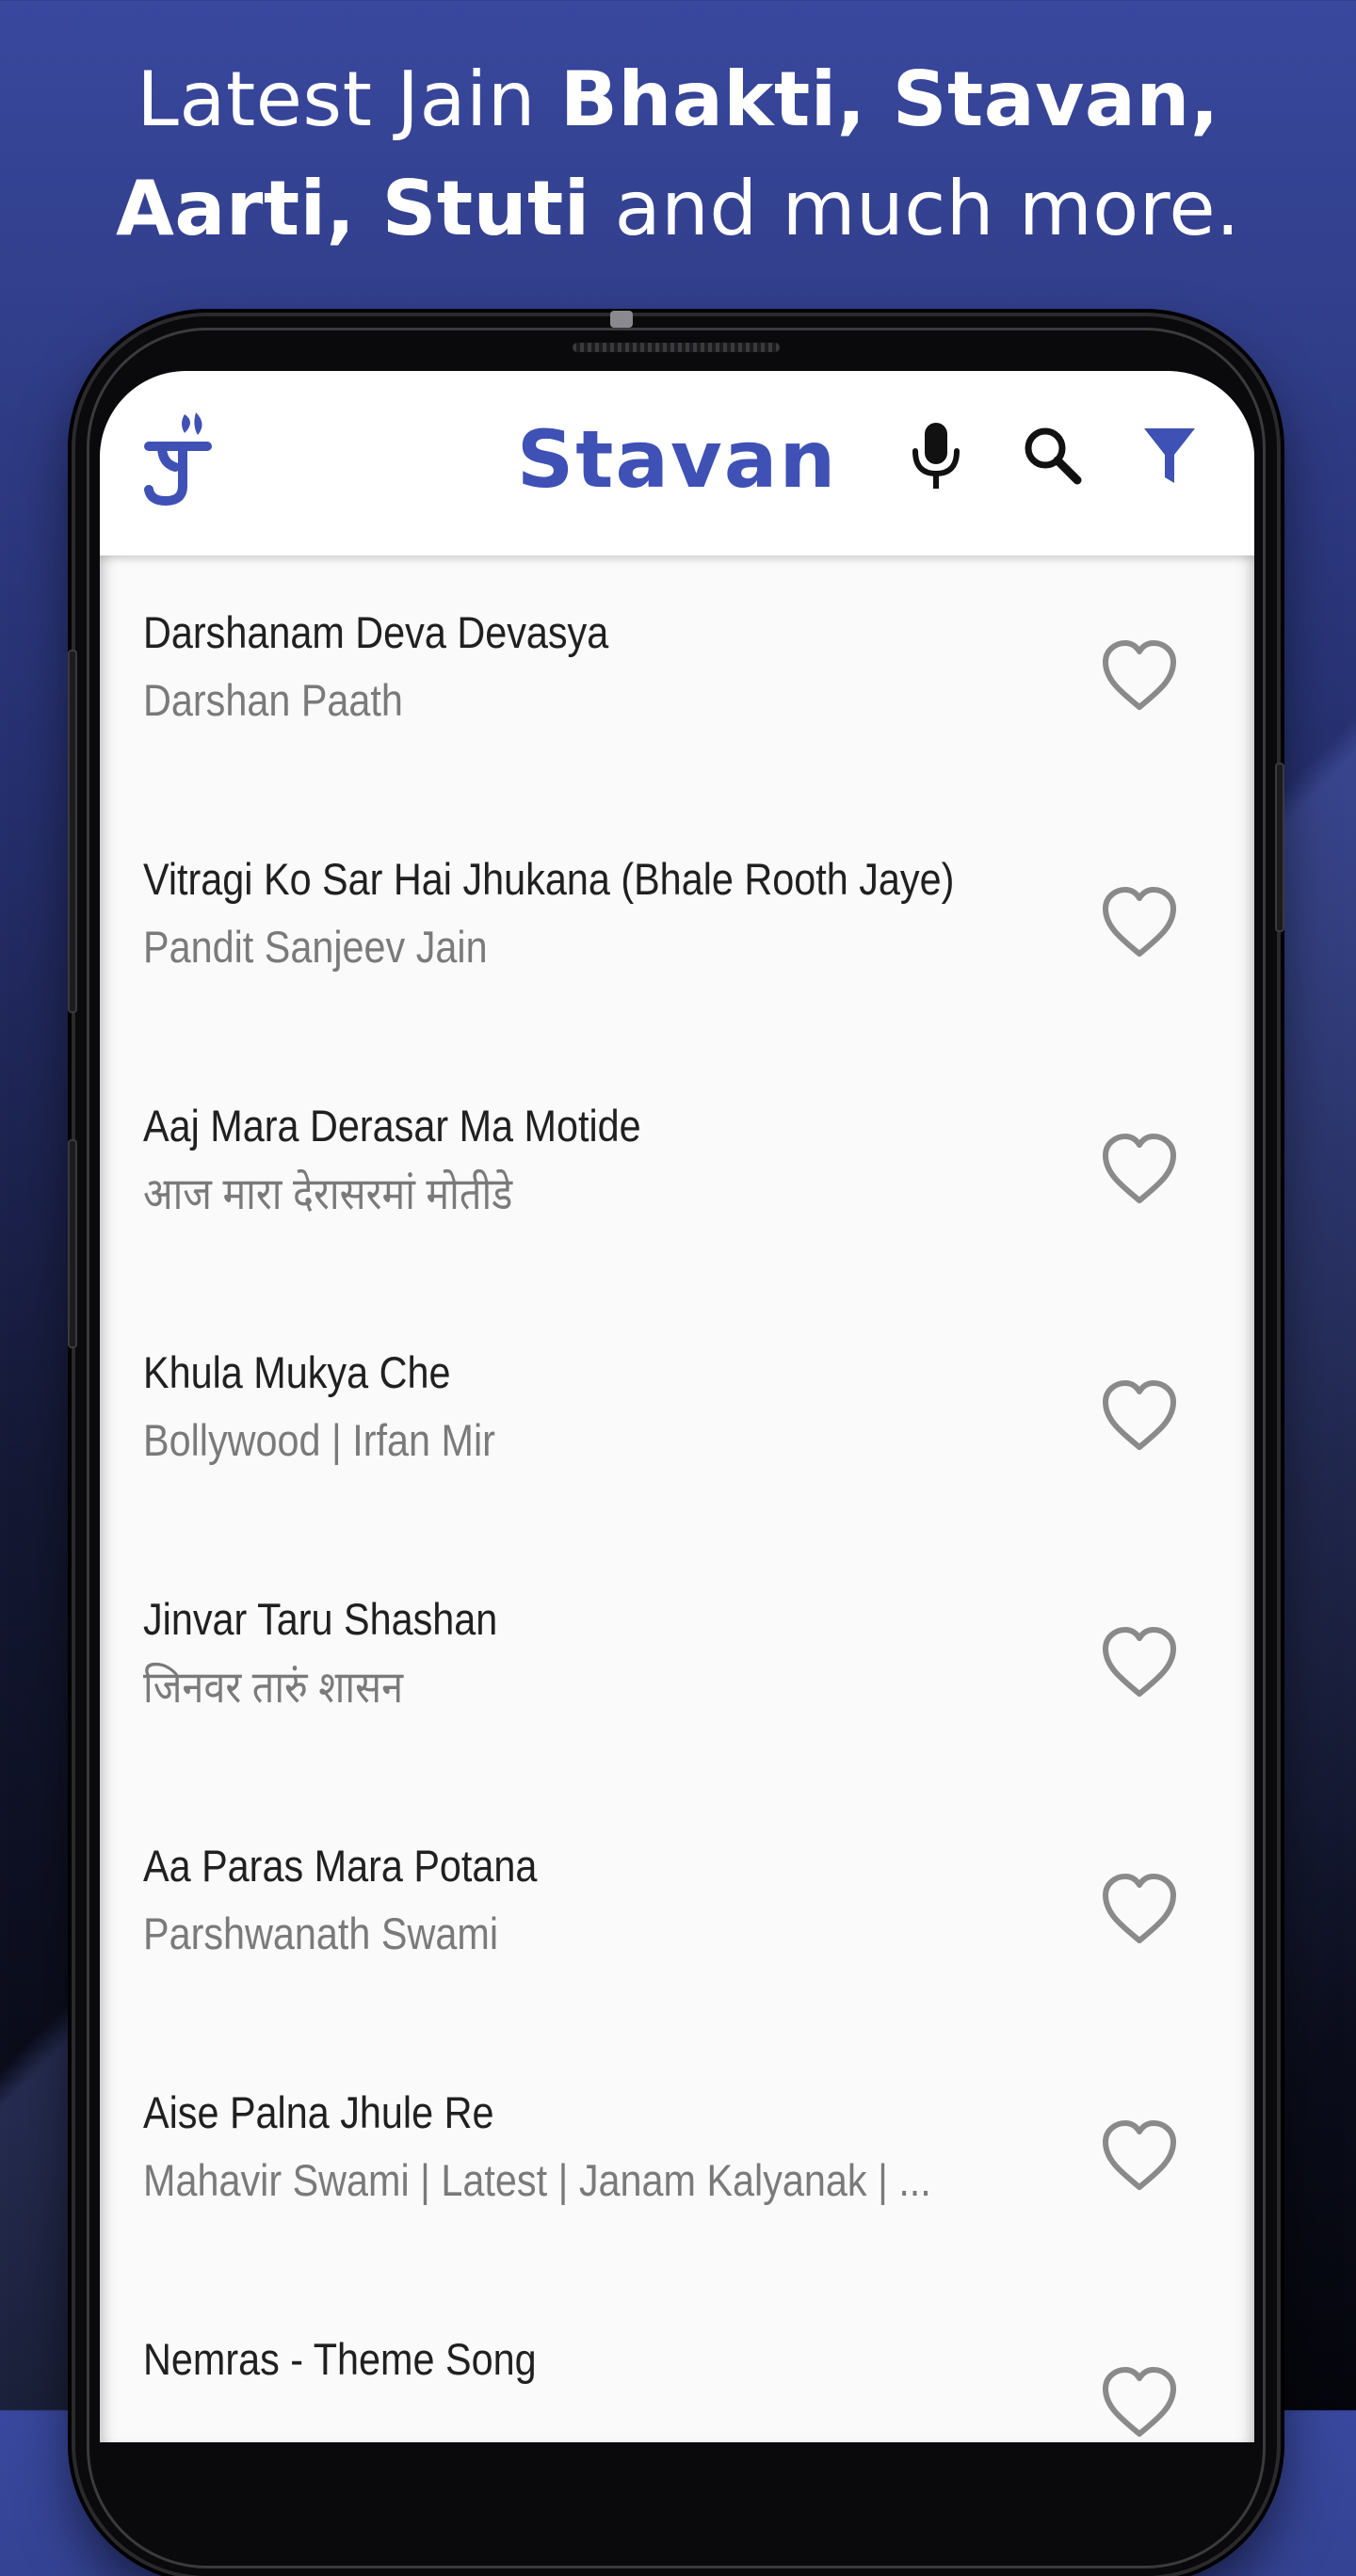 This screenshot has height=2576, width=1356. What do you see at coordinates (320, 1619) in the screenshot?
I see `song-title: Jinvar Taru Shashan` at bounding box center [320, 1619].